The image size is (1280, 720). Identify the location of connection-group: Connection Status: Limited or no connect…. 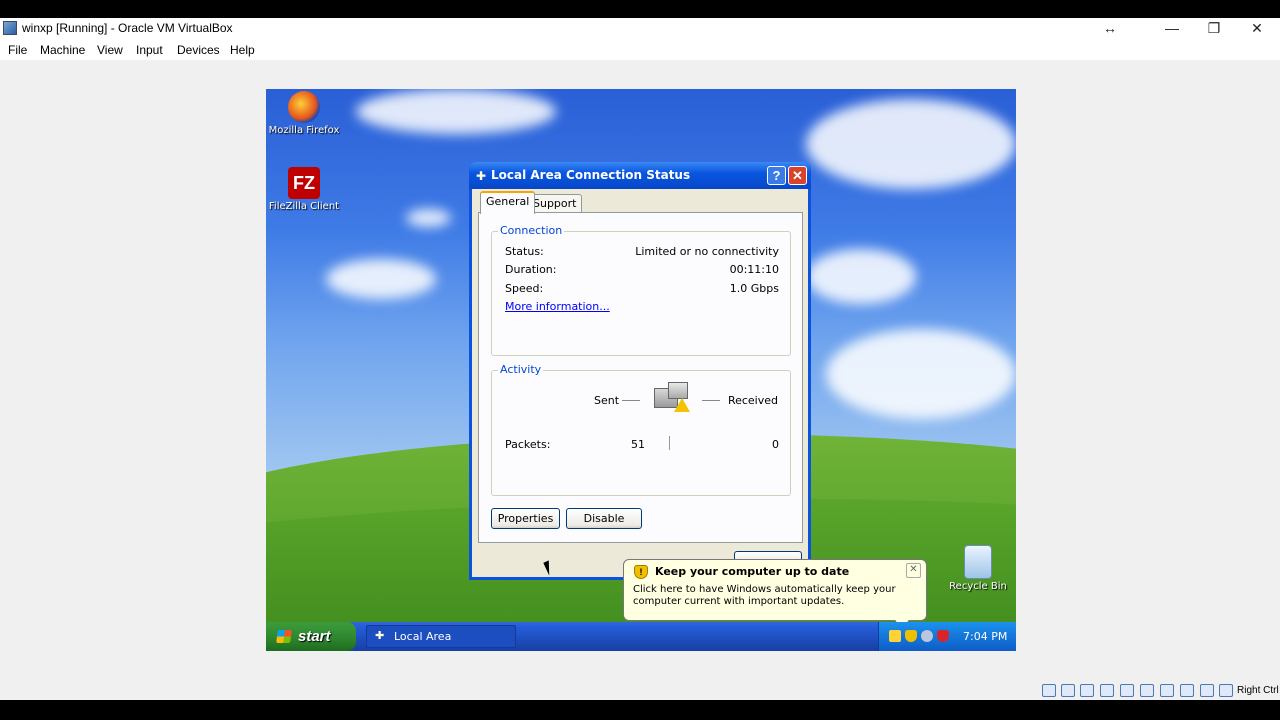
(641, 290).